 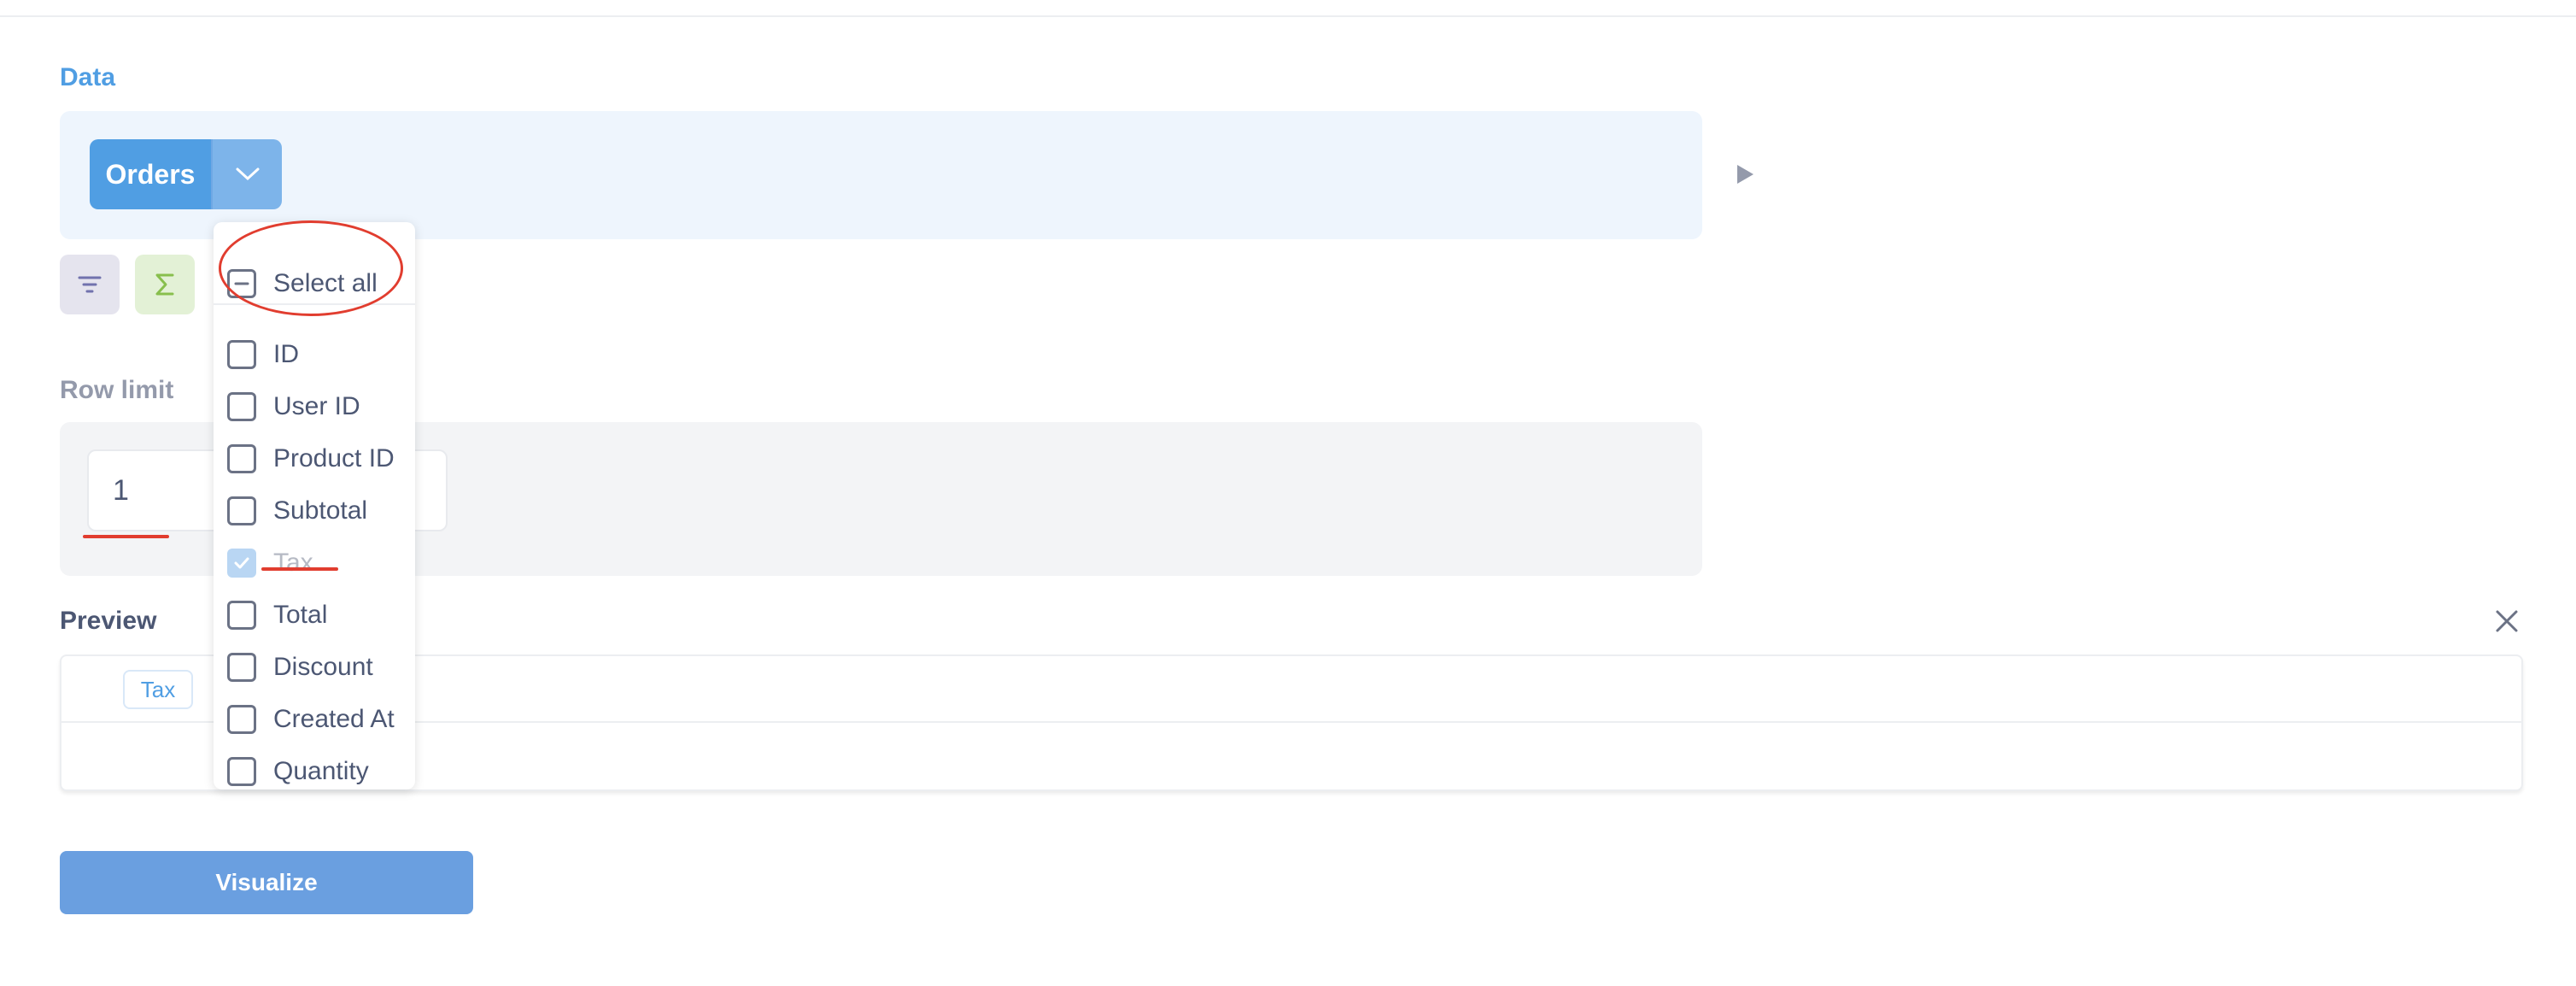 I want to click on column-checkbox-checked, so click(x=241, y=564).